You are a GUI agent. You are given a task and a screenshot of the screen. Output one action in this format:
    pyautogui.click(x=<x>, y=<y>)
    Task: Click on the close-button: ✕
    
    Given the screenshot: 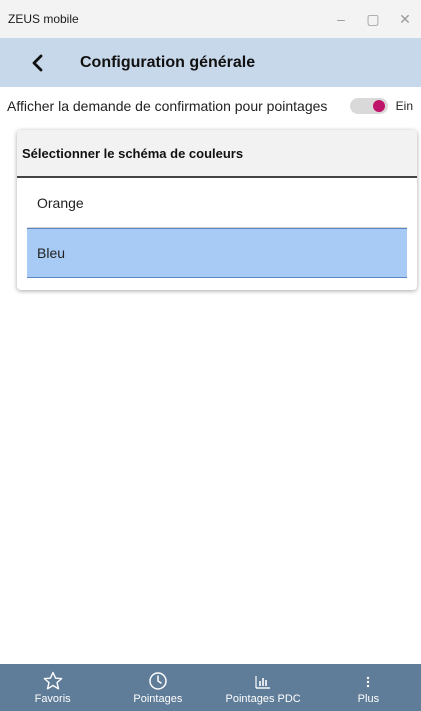 What is the action you would take?
    pyautogui.click(x=405, y=19)
    